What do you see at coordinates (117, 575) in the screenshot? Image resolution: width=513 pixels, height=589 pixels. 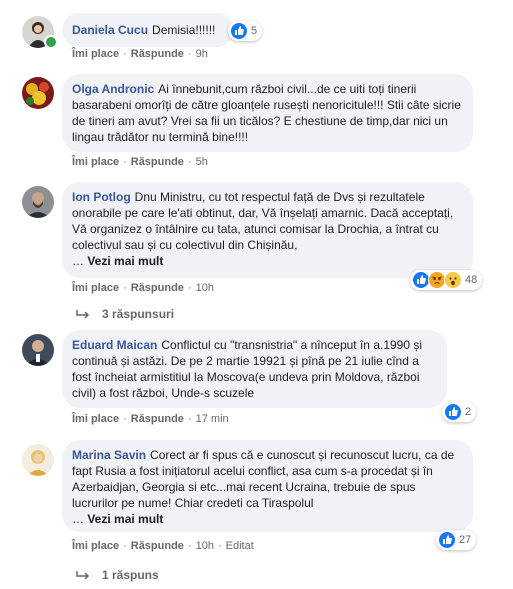 I see `view-replies-link: 1 răspuns` at bounding box center [117, 575].